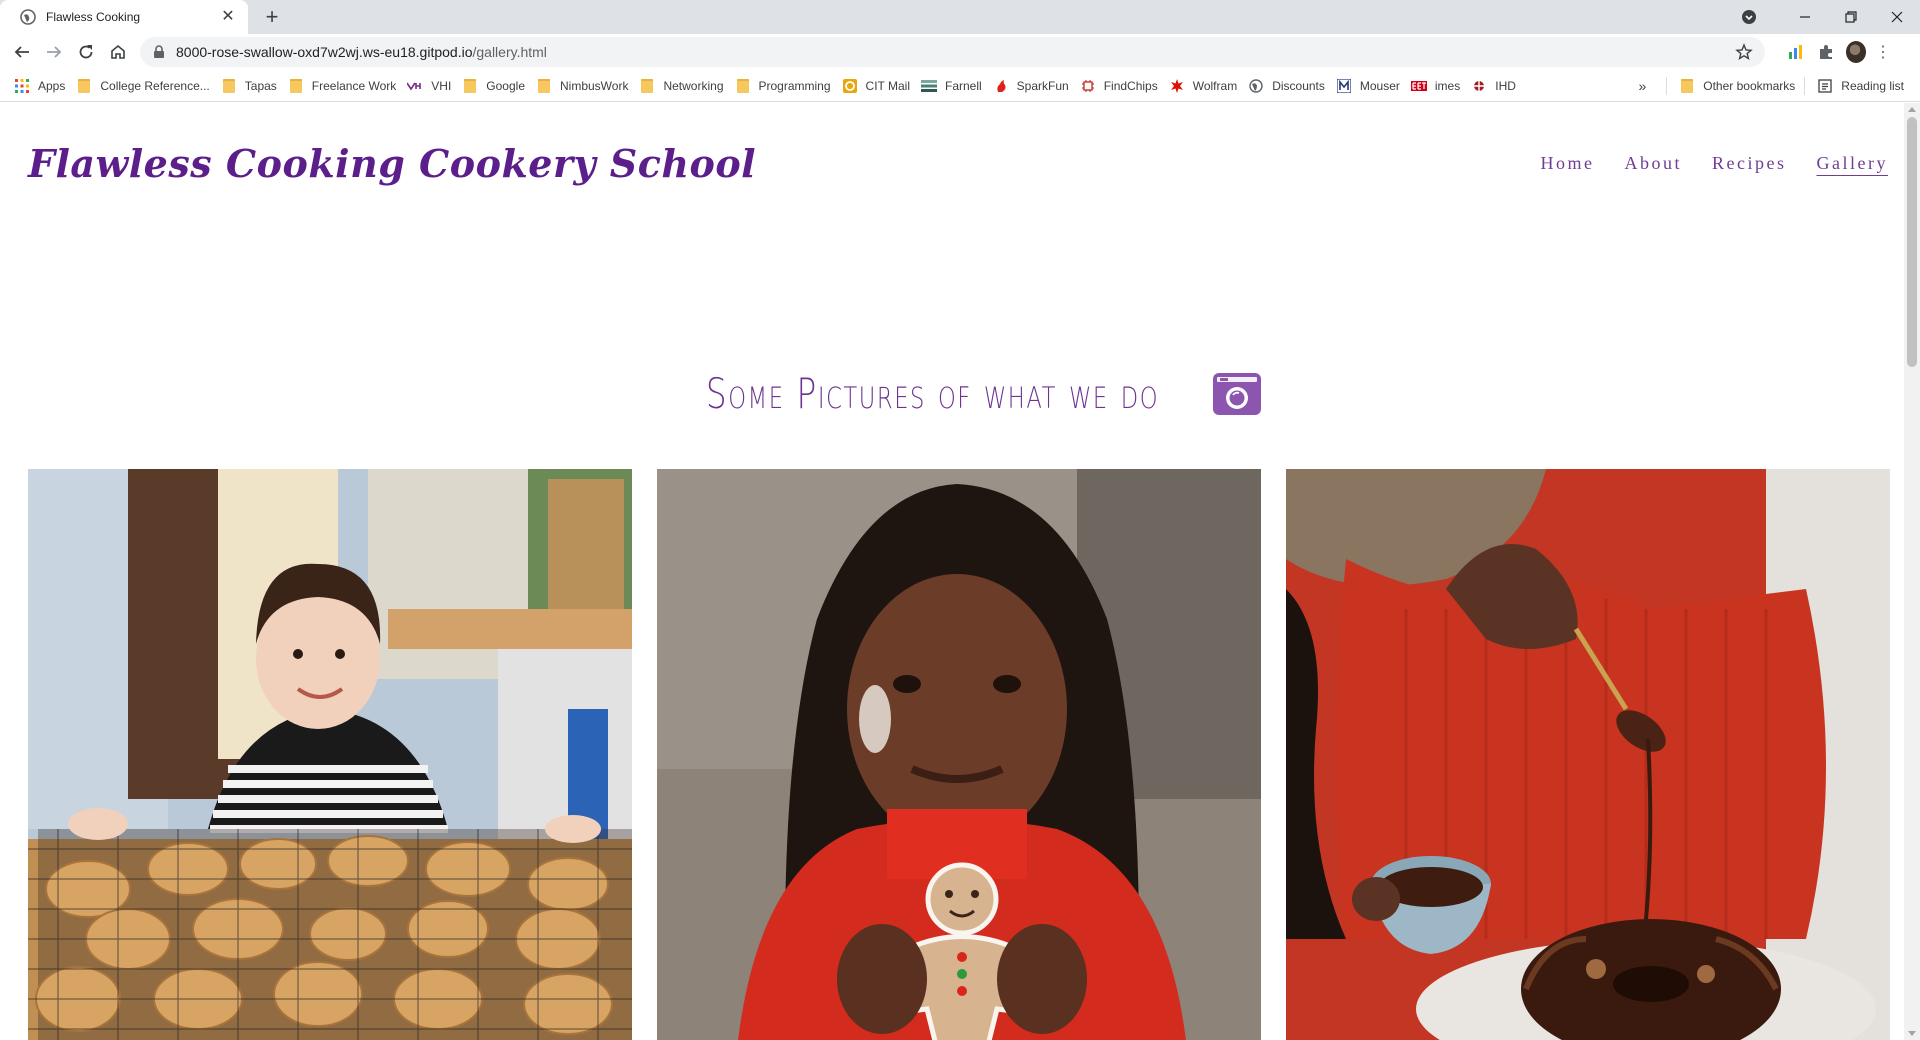  Describe the element at coordinates (354, 85) in the screenshot. I see `bookmark-label: Freelance Work` at that location.